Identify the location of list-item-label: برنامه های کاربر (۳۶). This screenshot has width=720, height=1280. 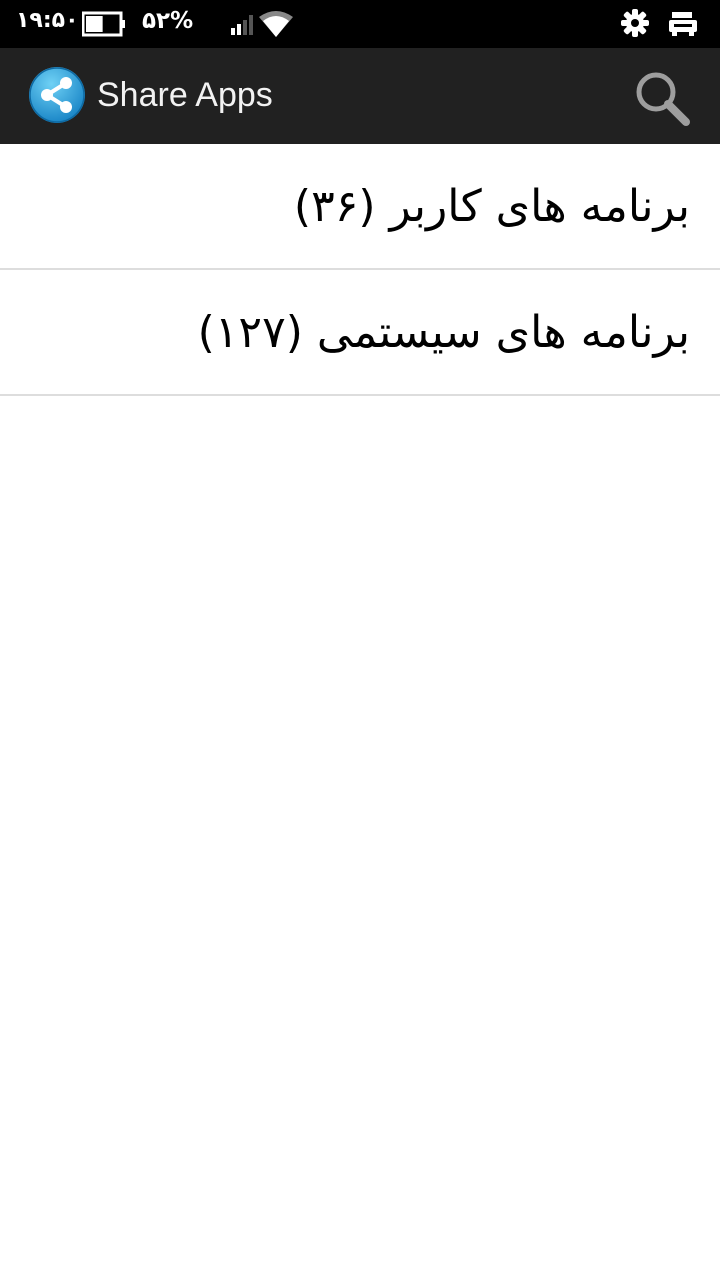
(491, 206).